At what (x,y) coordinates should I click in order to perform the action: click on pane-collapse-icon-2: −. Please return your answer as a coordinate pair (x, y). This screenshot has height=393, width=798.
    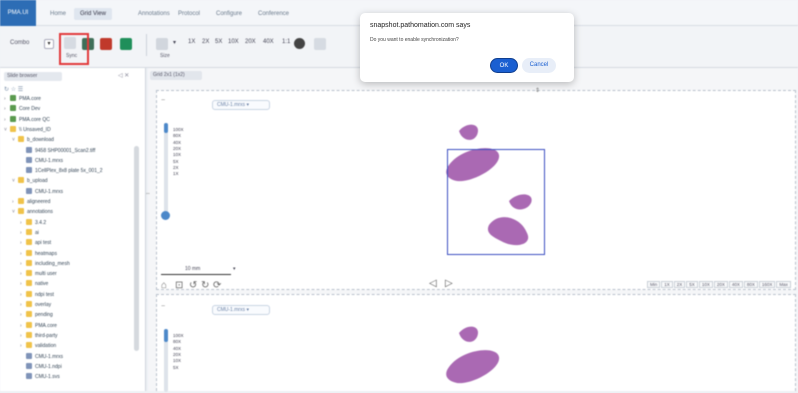
    Looking at the image, I should click on (163, 306).